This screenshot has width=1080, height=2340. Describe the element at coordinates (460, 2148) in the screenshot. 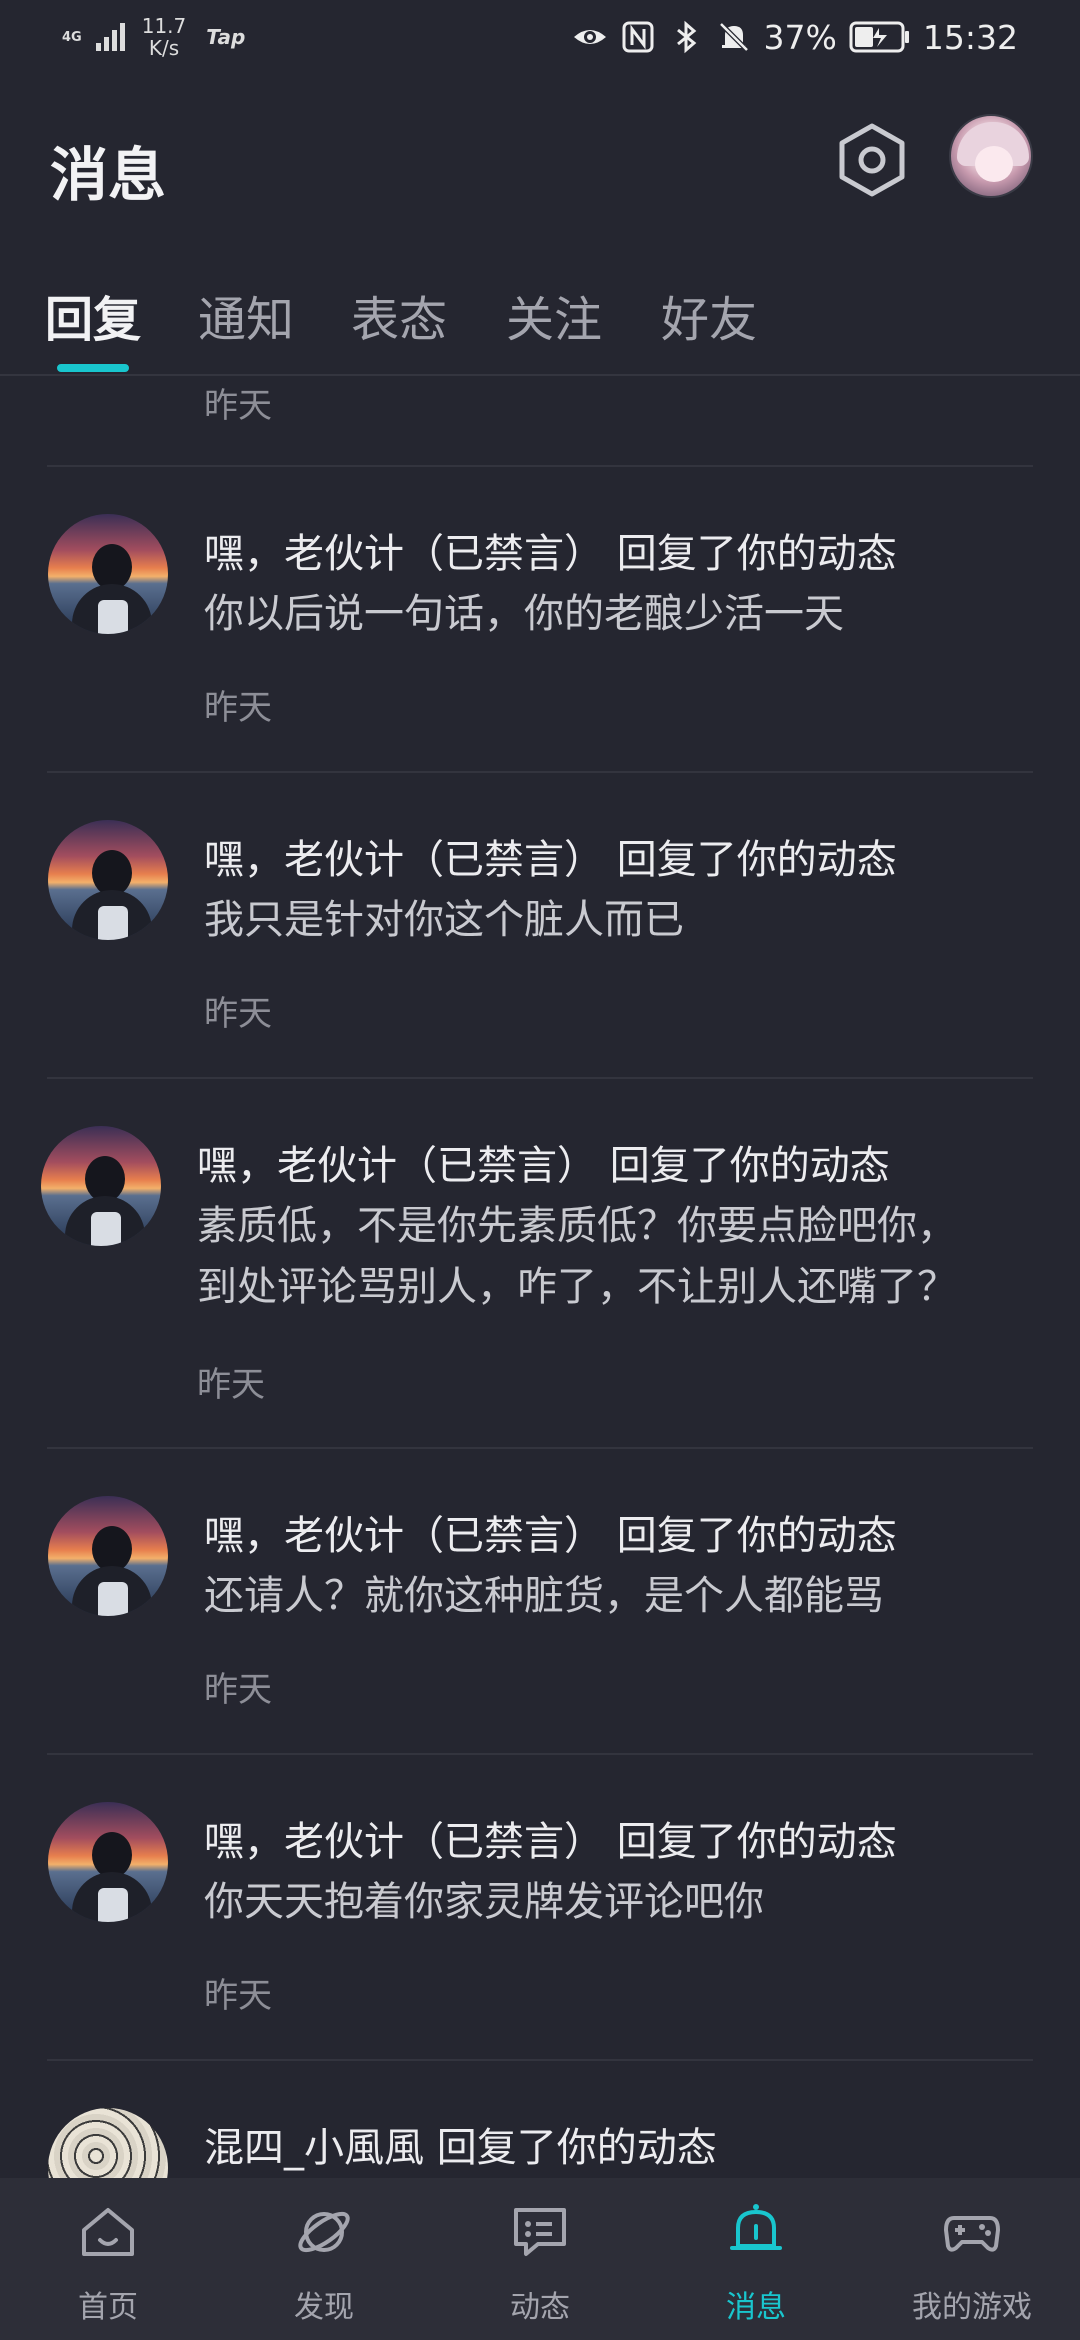

I see `reply-title: 混四_小風風 回复了你的动态` at that location.